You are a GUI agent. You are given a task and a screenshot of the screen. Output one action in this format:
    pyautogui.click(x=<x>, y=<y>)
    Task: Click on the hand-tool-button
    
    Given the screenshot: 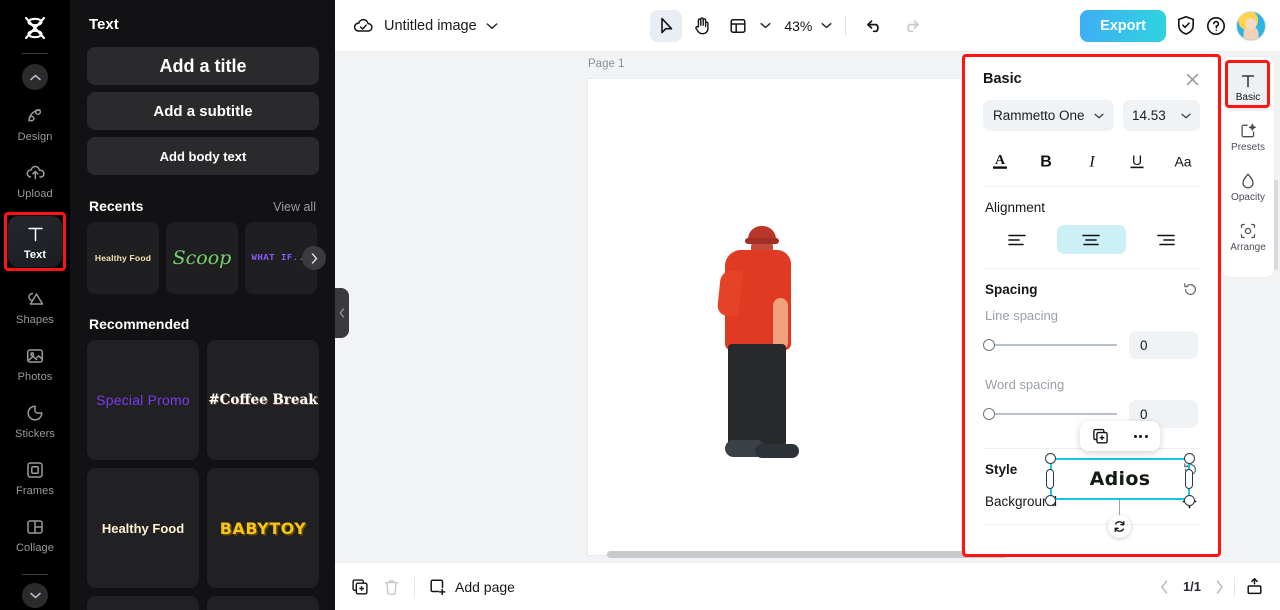 What is the action you would take?
    pyautogui.click(x=702, y=26)
    